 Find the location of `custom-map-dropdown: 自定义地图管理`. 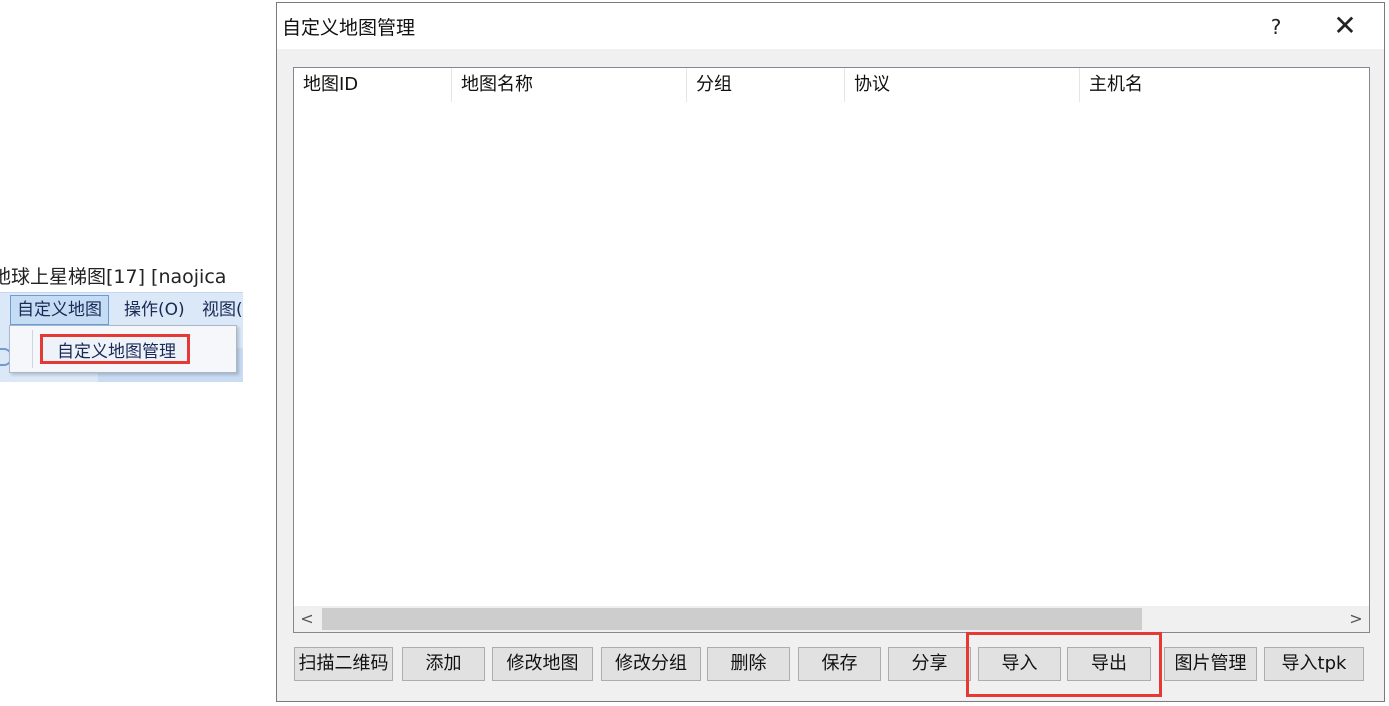

custom-map-dropdown: 自定义地图管理 is located at coordinates (123, 349).